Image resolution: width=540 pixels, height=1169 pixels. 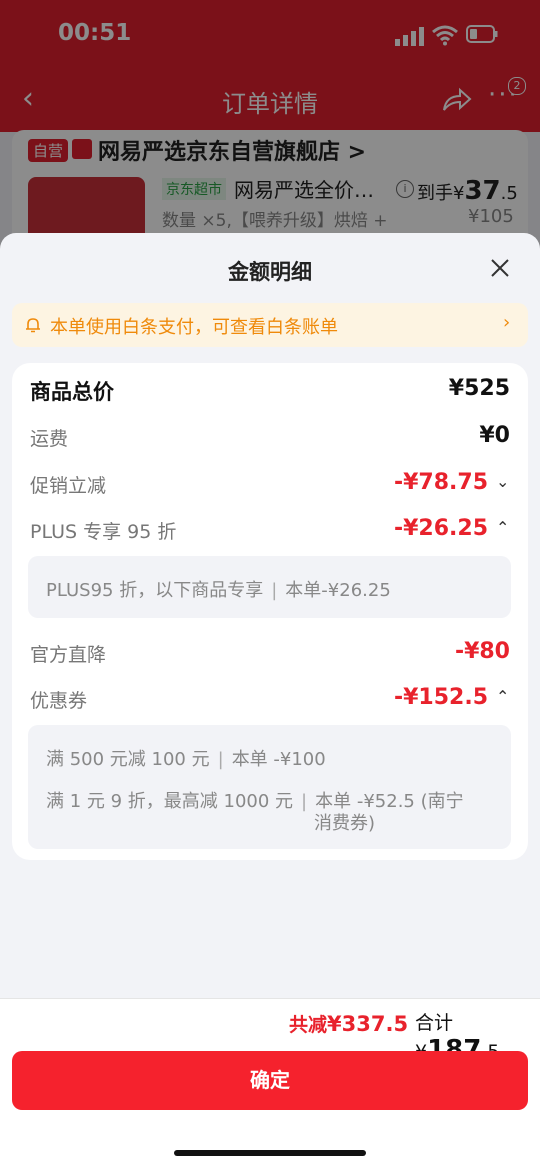 What do you see at coordinates (255, 801) in the screenshot?
I see `coupon-detail-2: 满 1 元 9 折，最高减 1000 元 | 本单 -¥52.5 (南宁` at bounding box center [255, 801].